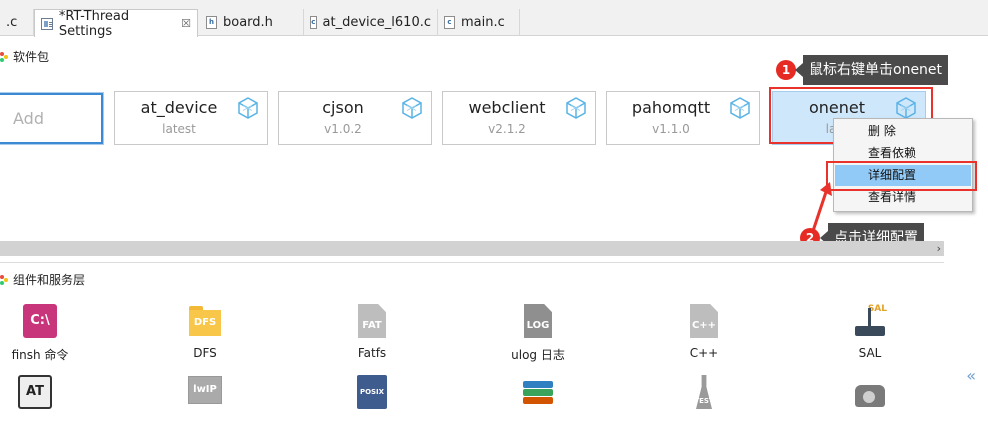 The width and height of the screenshot is (988, 438). Describe the element at coordinates (507, 129) in the screenshot. I see `package-version: v2.1.2` at that location.